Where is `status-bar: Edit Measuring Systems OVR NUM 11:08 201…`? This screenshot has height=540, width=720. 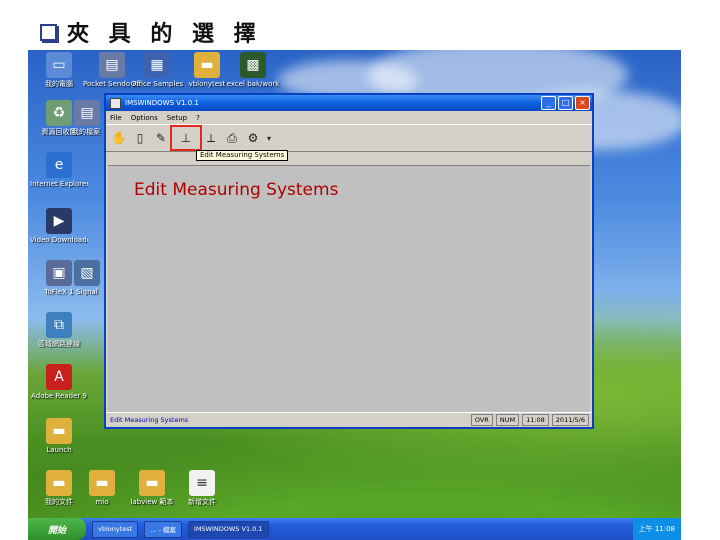
status-bar: Edit Measuring Systems OVR NUM 11:08 201… is located at coordinates (349, 419).